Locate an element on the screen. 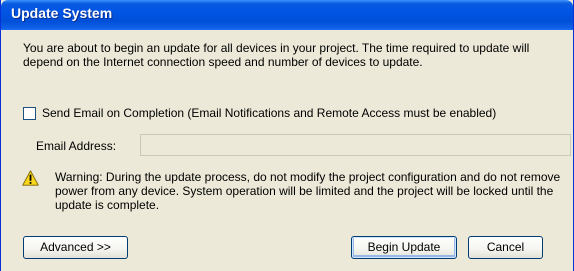  advanced-button: Advanced >> is located at coordinates (75, 247).